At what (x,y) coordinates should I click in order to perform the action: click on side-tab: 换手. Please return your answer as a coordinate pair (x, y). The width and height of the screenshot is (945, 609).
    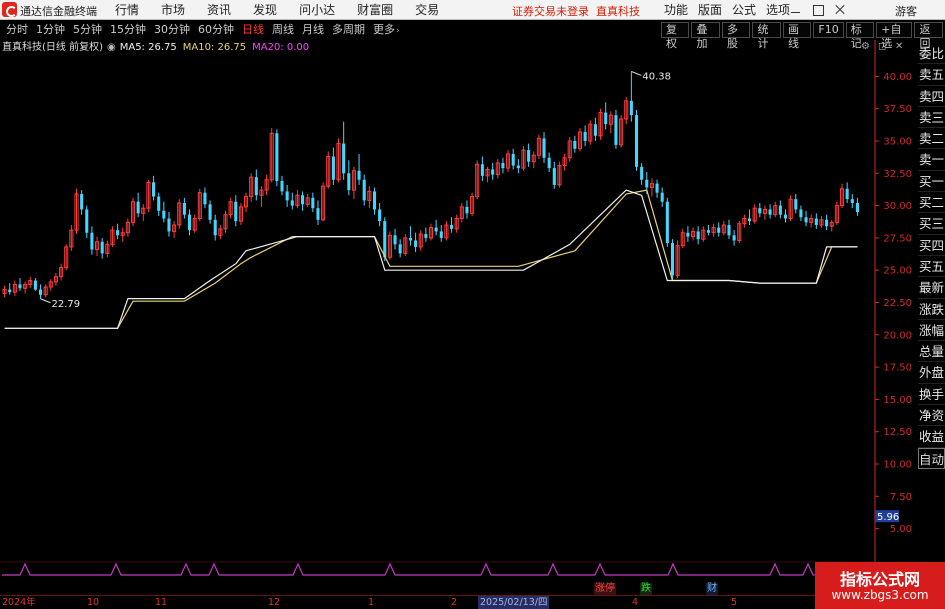
    Looking at the image, I should click on (931, 395).